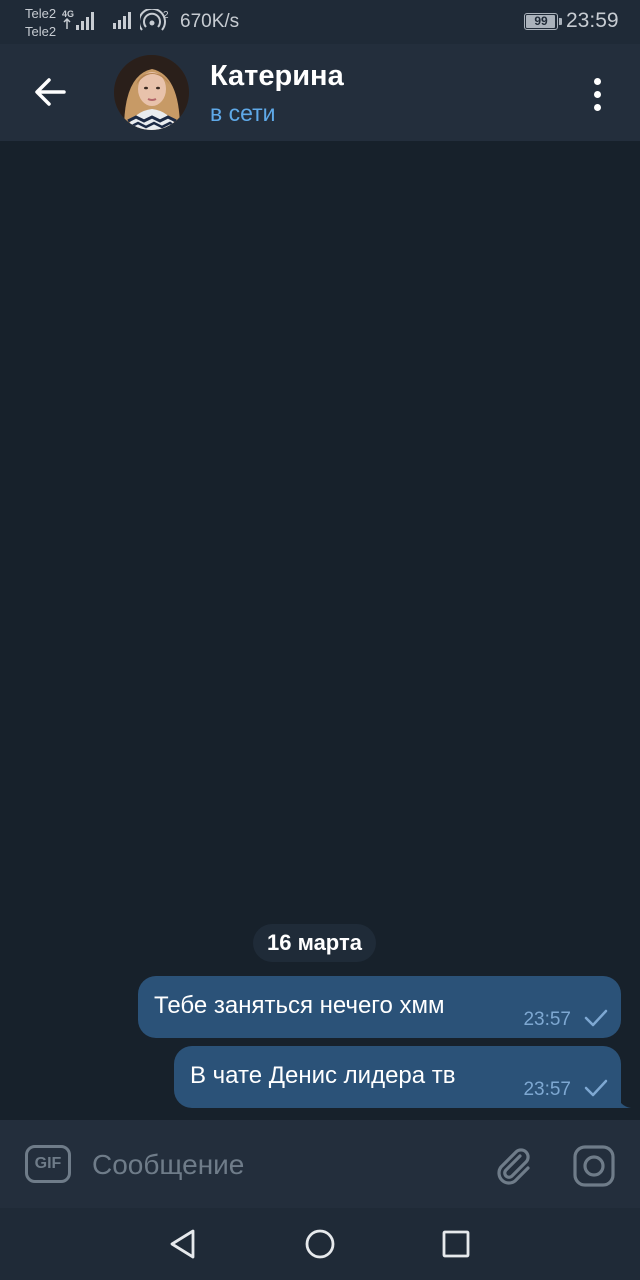 The height and width of the screenshot is (1280, 640). Describe the element at coordinates (320, 22) in the screenshot. I see `status-bar: Tele2 Tele2 4G 2 670K/s 99 23:59` at that location.